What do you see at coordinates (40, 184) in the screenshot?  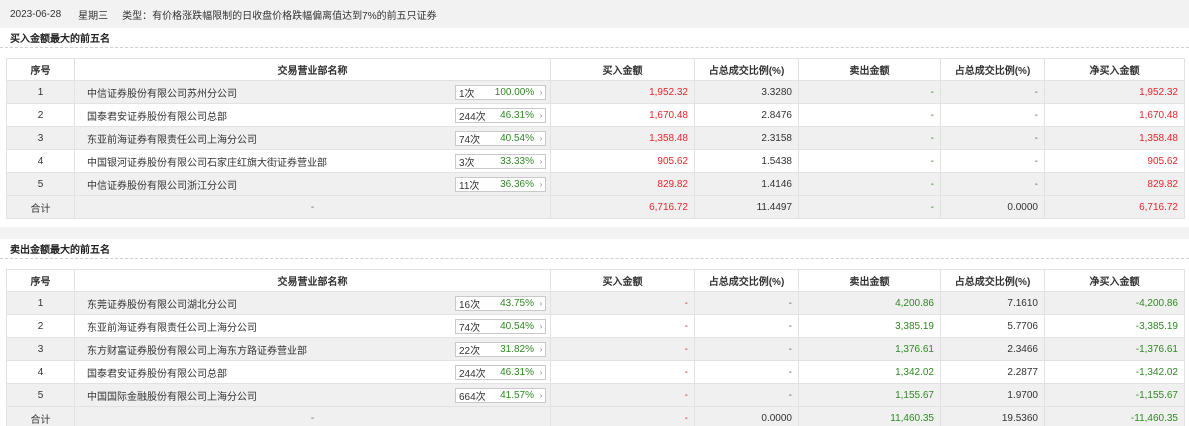 I see `row-index: 5` at bounding box center [40, 184].